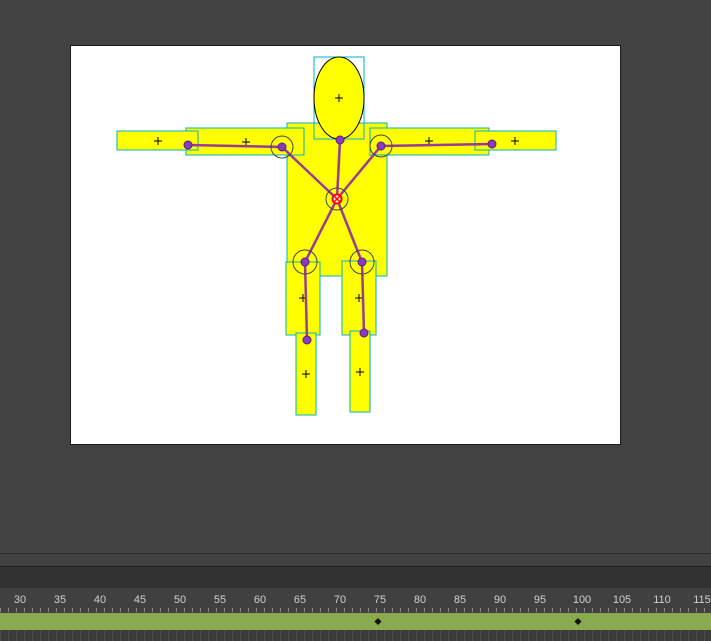 The image size is (711, 641). I want to click on pose-layer-track, so click(355, 621).